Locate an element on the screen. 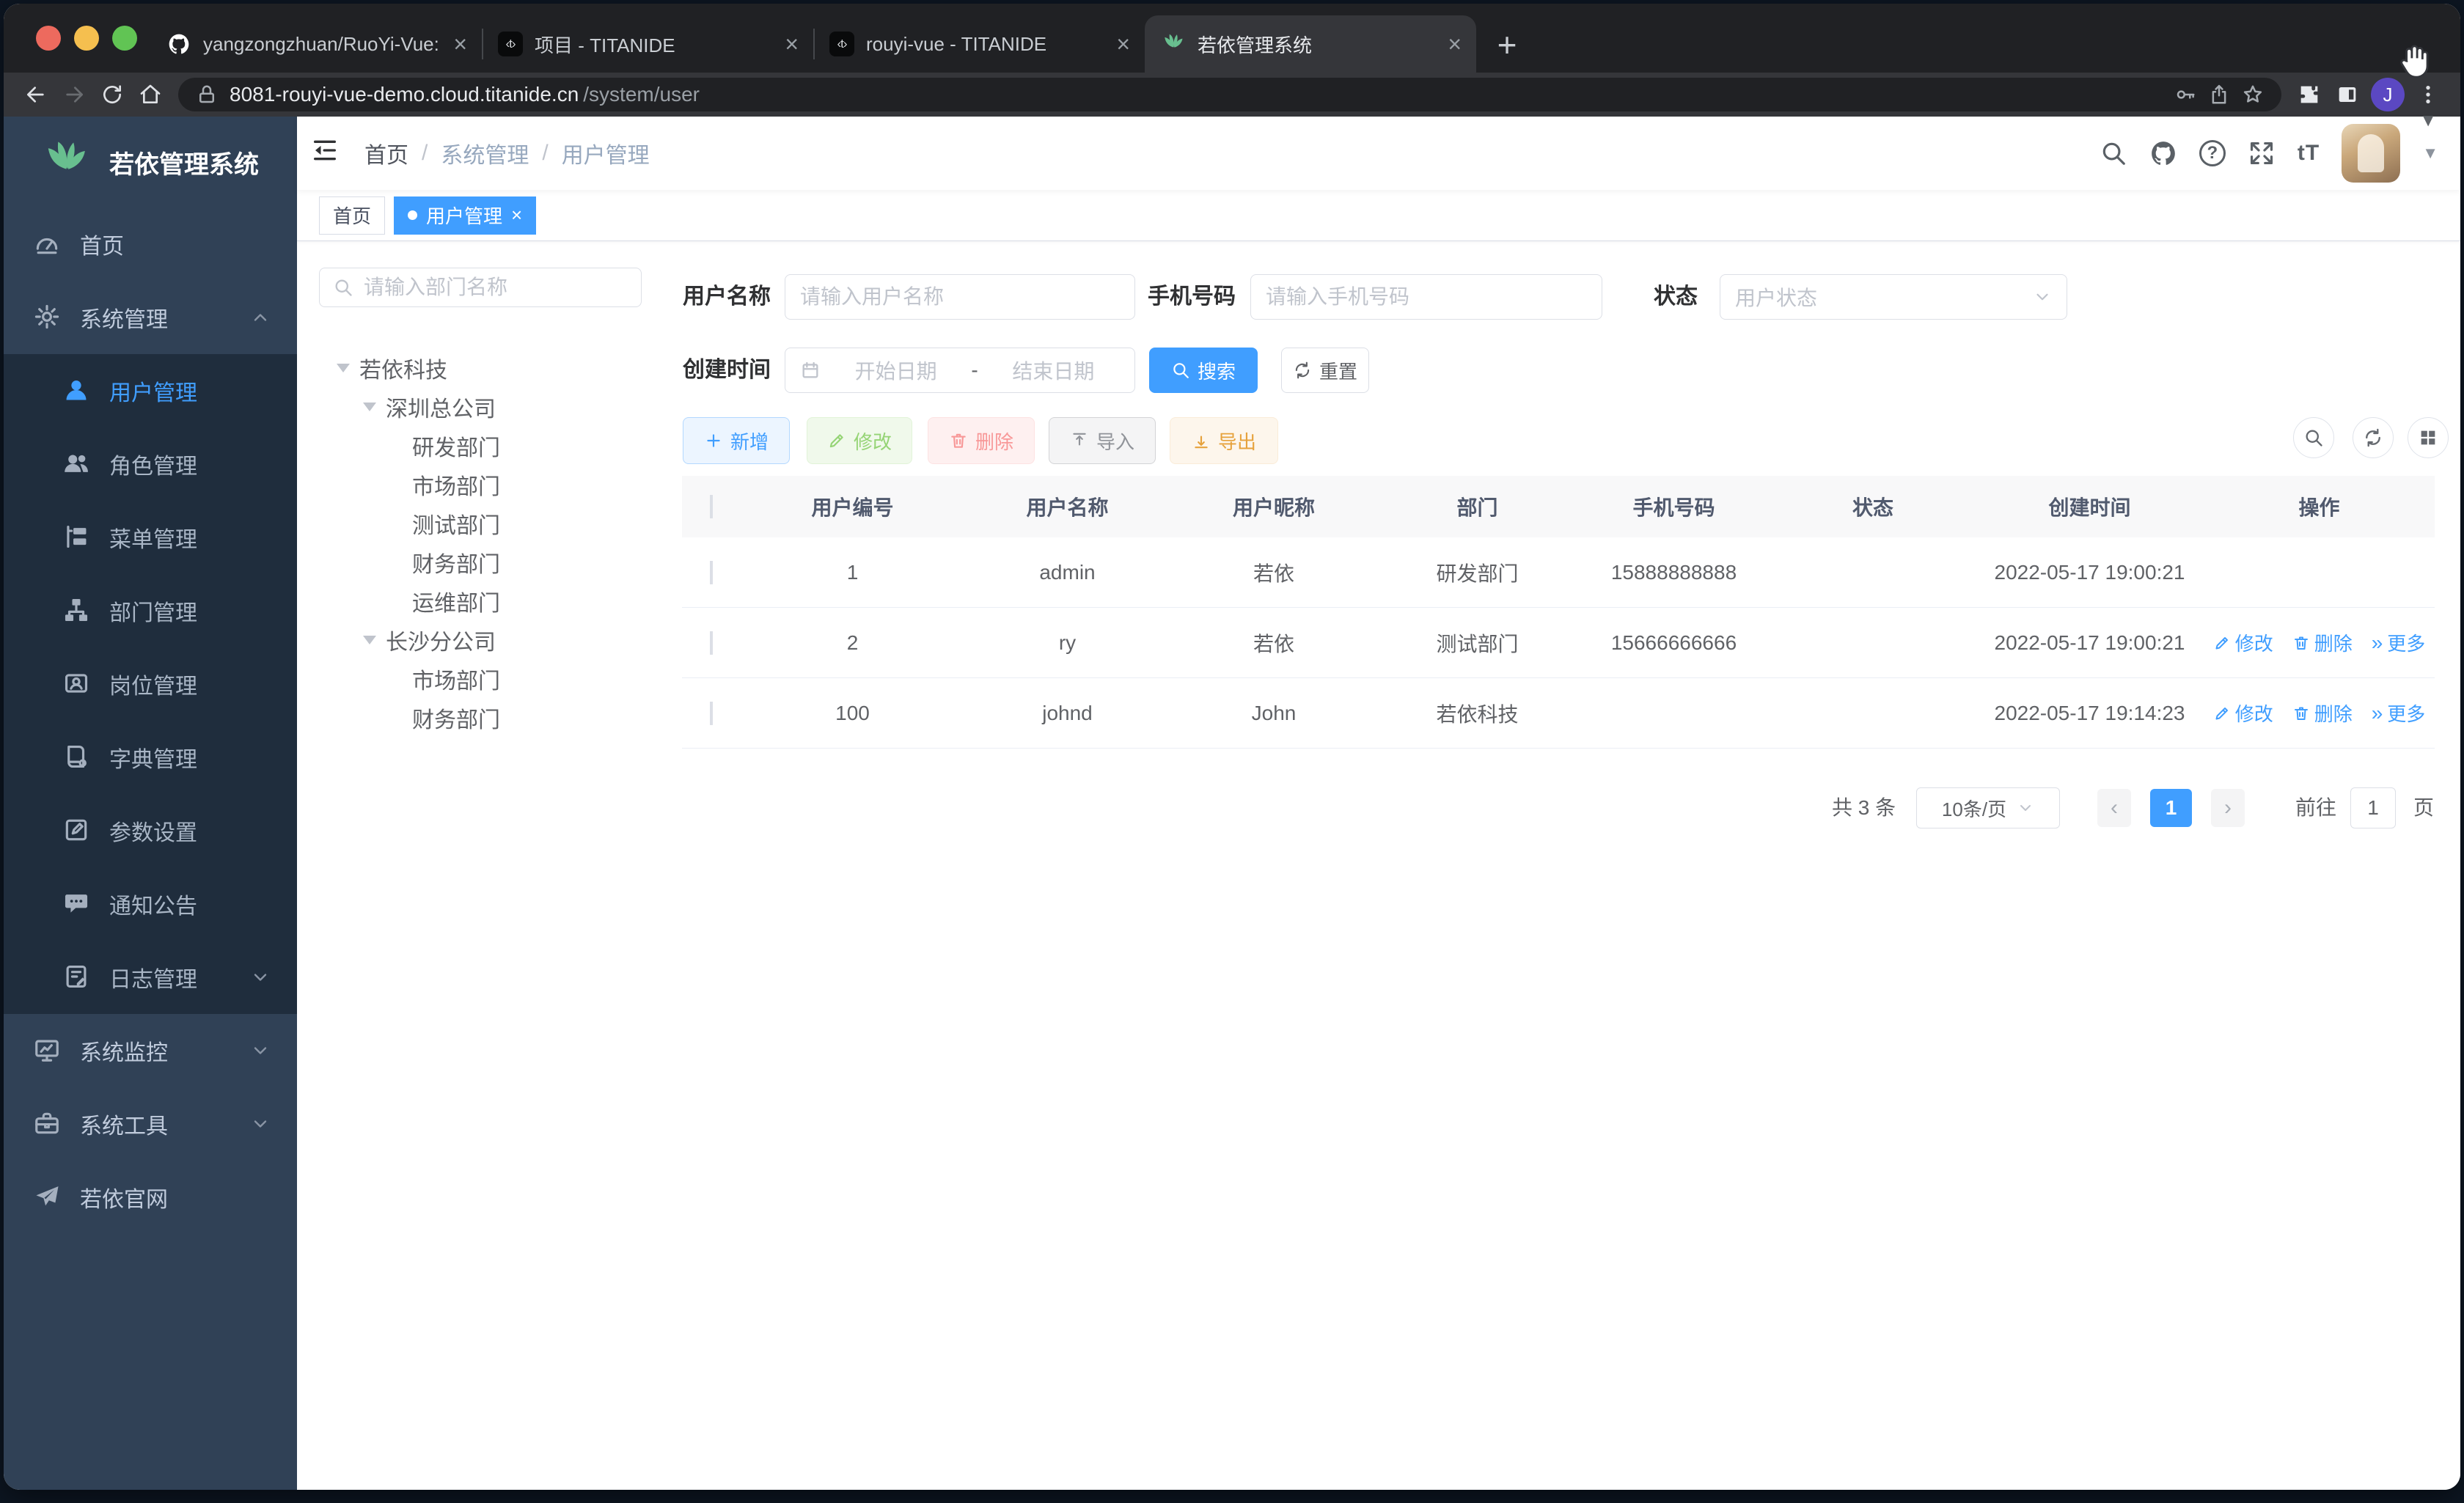 The width and height of the screenshot is (2464, 1503). column-settings-button is located at coordinates (2428, 437).